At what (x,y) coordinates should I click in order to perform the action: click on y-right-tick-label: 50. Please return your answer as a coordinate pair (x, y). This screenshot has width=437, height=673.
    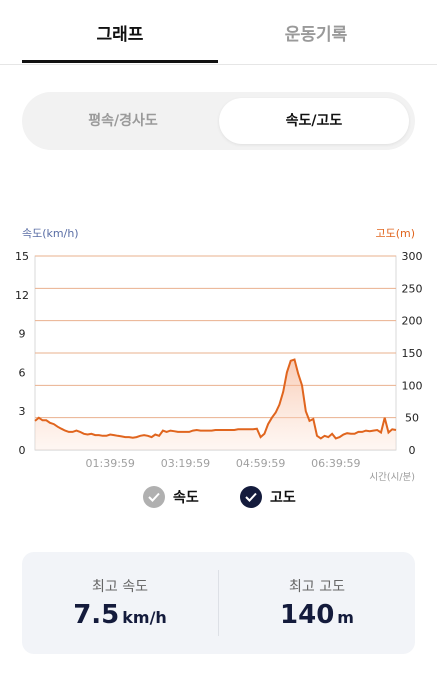
    Looking at the image, I should click on (412, 418).